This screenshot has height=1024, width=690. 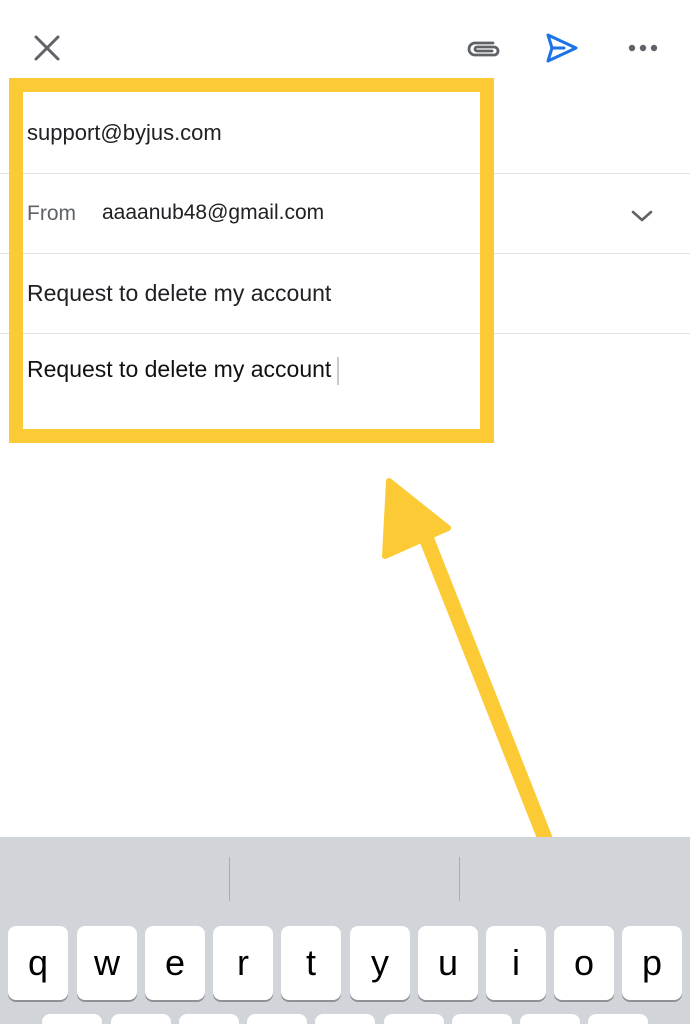 I want to click on body-field: Request to delete my account, so click(x=345, y=384).